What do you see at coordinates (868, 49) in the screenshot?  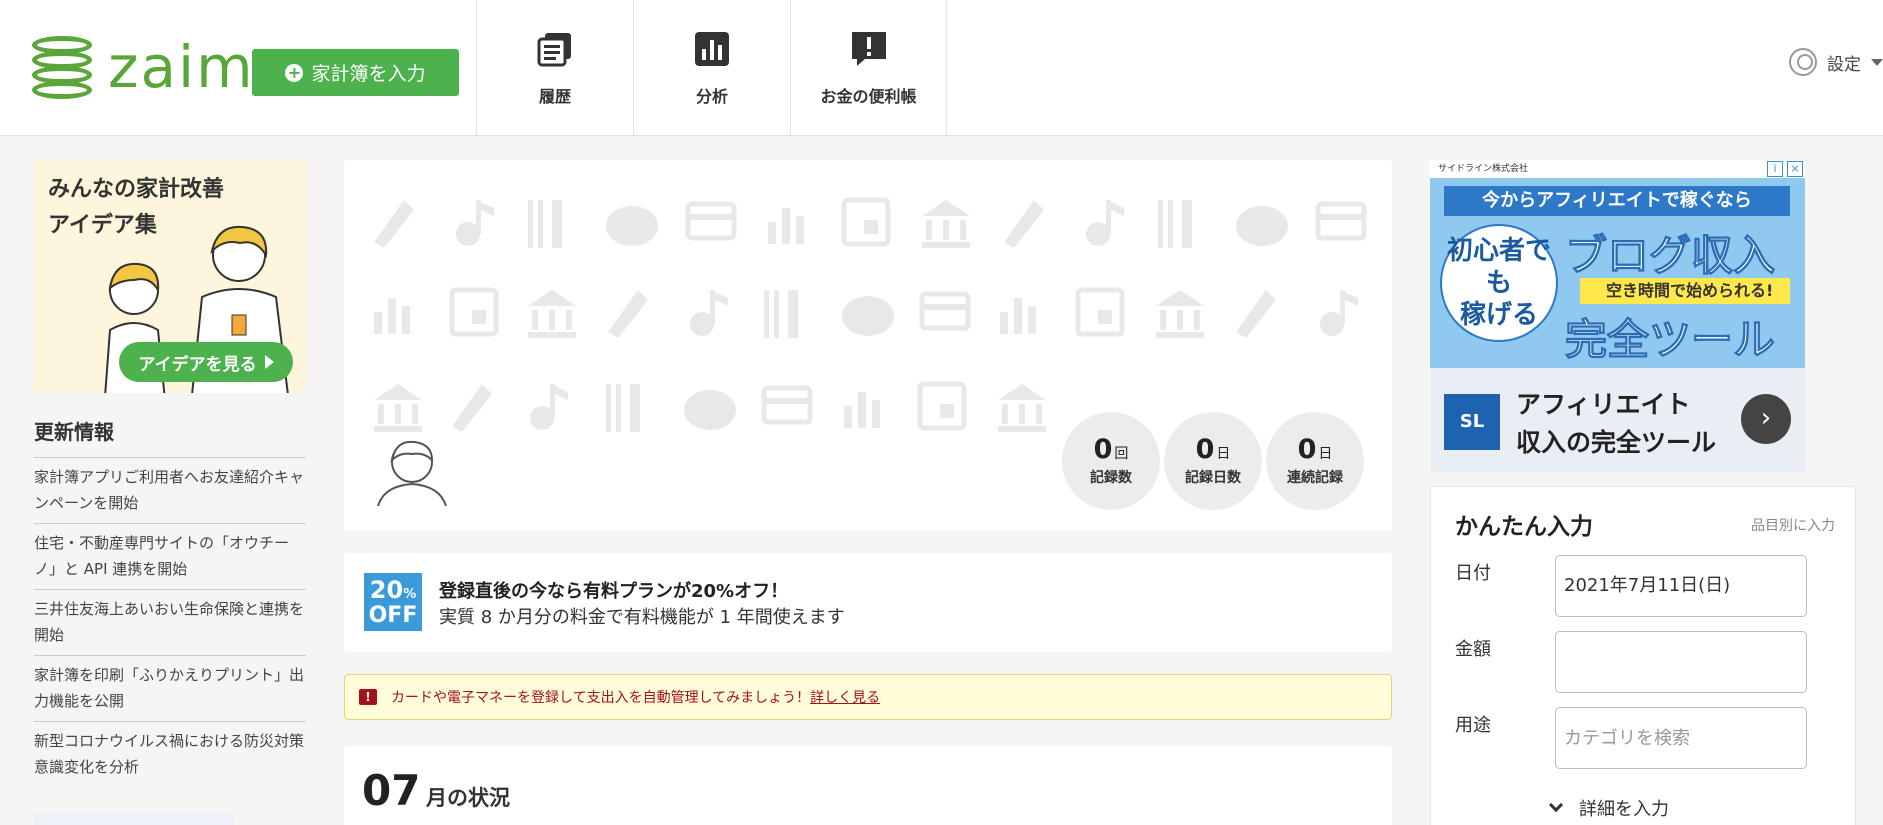 I see `info-notebook-icon` at bounding box center [868, 49].